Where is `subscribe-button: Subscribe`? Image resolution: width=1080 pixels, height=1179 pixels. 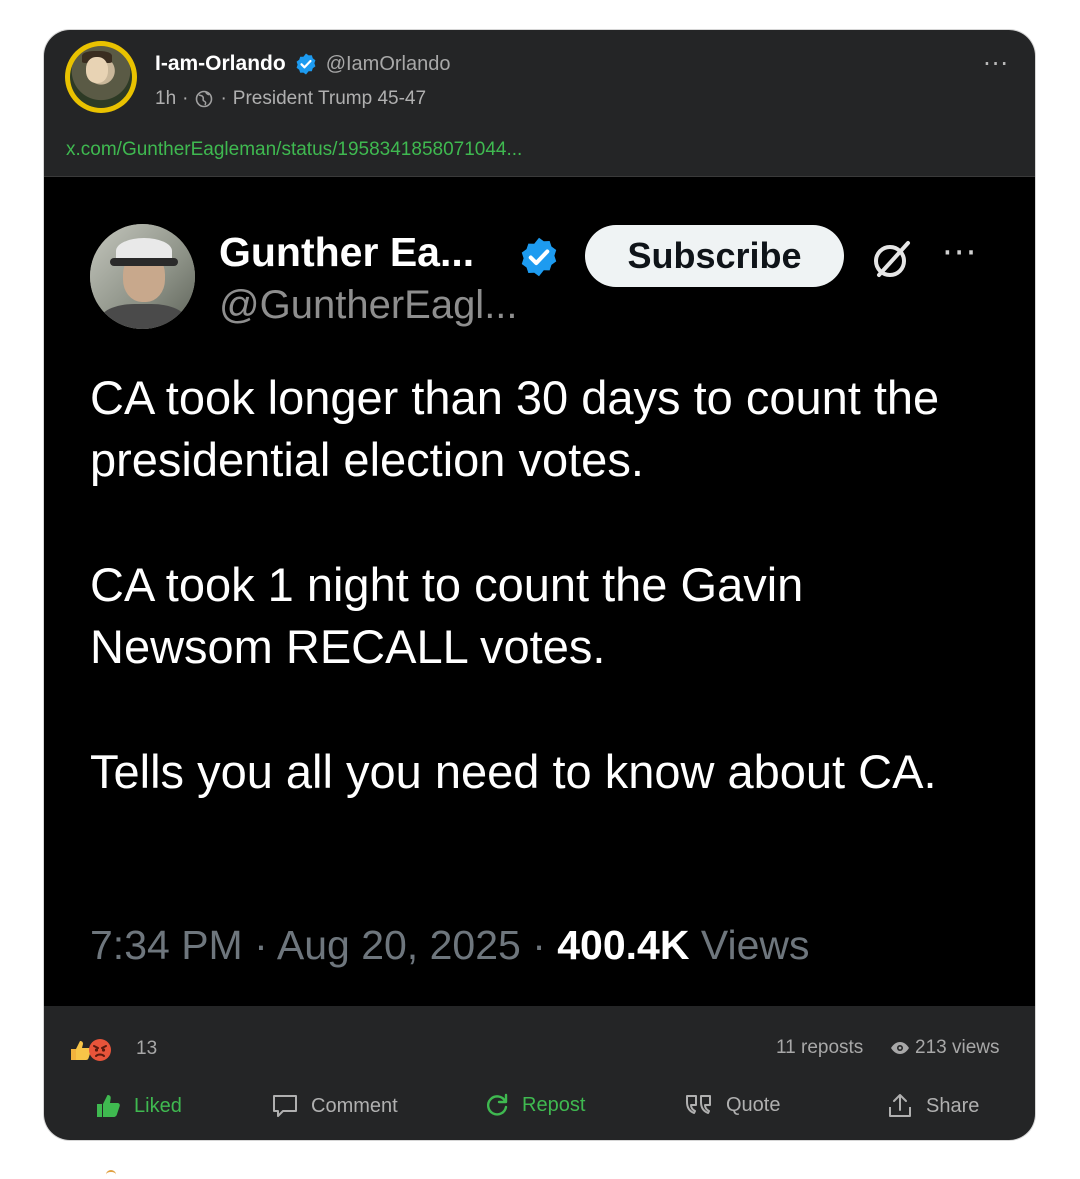 subscribe-button: Subscribe is located at coordinates (714, 256).